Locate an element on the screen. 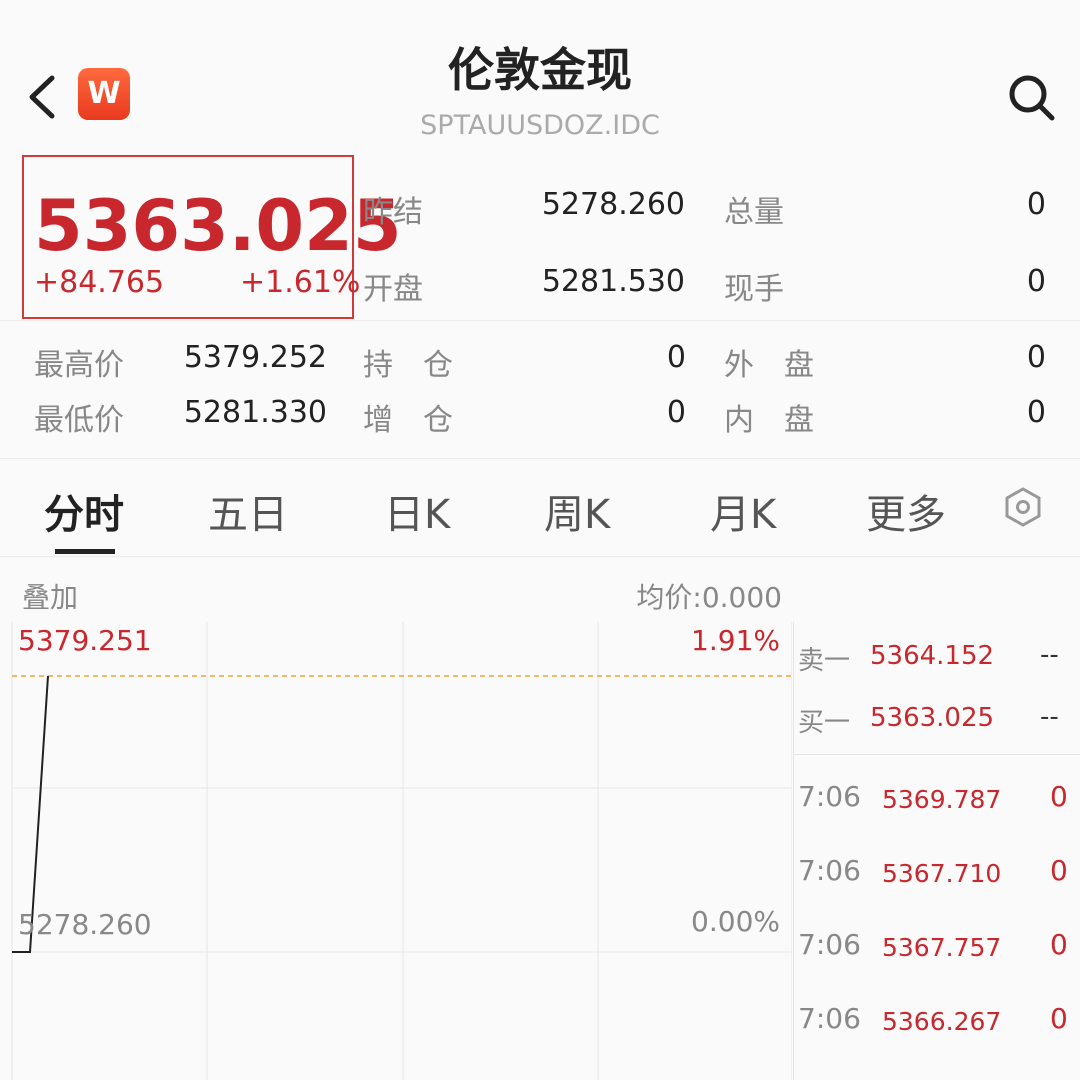  stat-value-outer-volume: 0 is located at coordinates (1036, 357).